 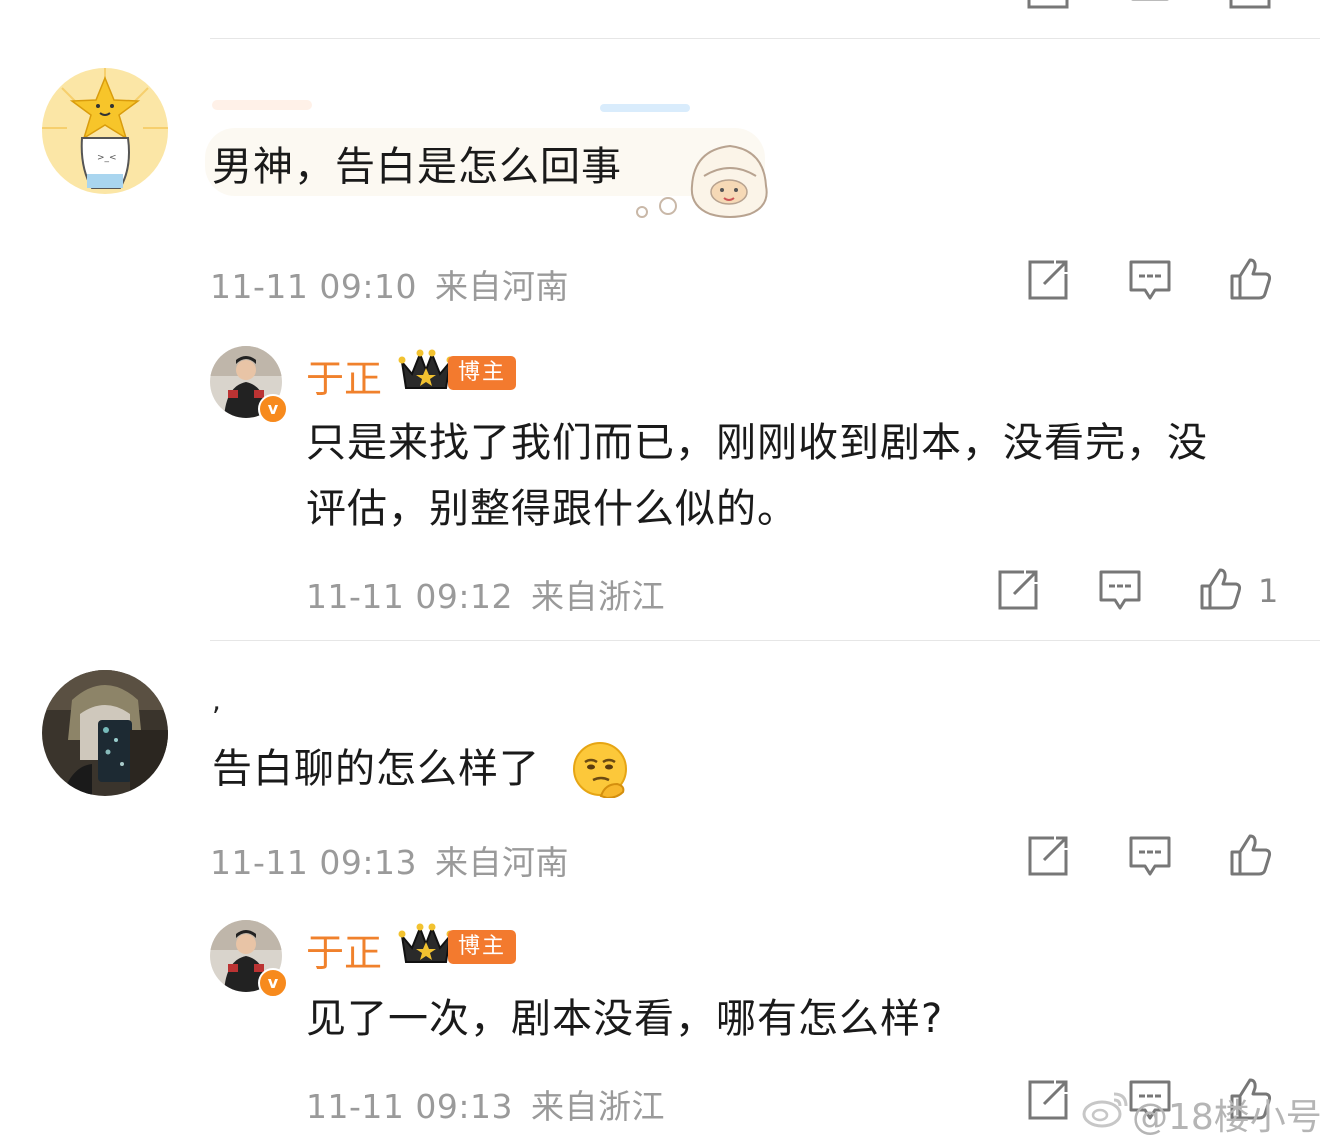 I want to click on reply-text: 见了一次，剧本没看，哪有怎么样?, so click(x=625, y=1019).